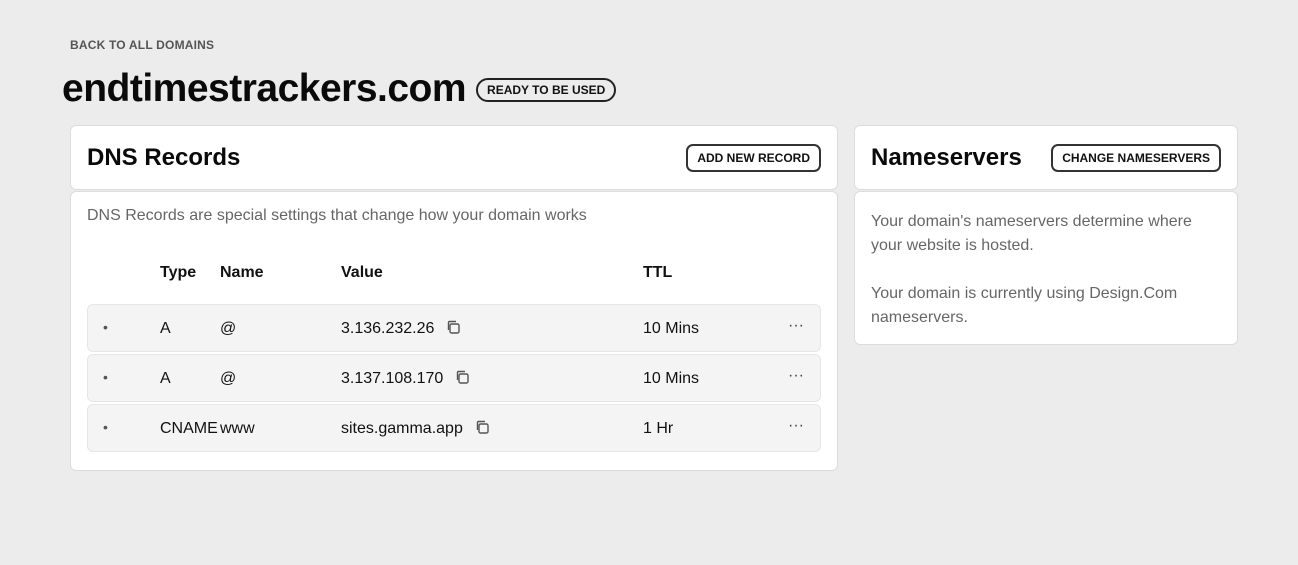  I want to click on dns-record-row: • CNAME www sites.gamma.app 1 Hr ···, so click(454, 428).